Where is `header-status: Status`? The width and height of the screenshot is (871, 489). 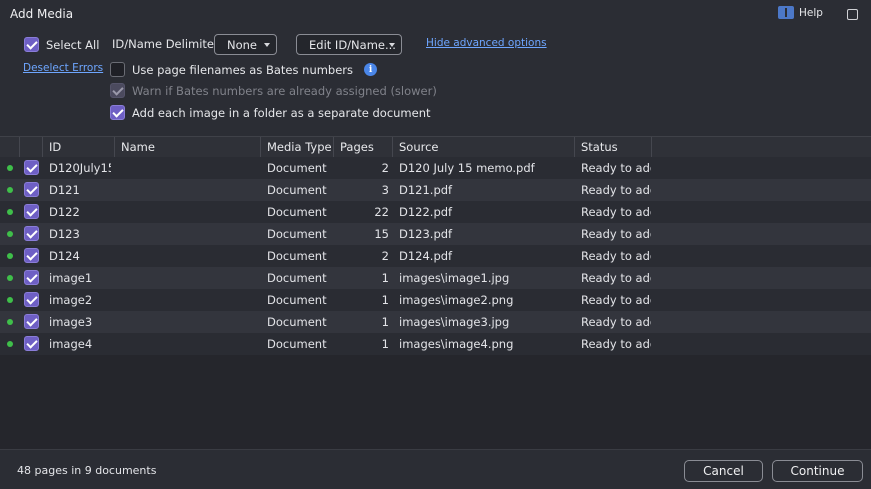
header-status: Status is located at coordinates (613, 147).